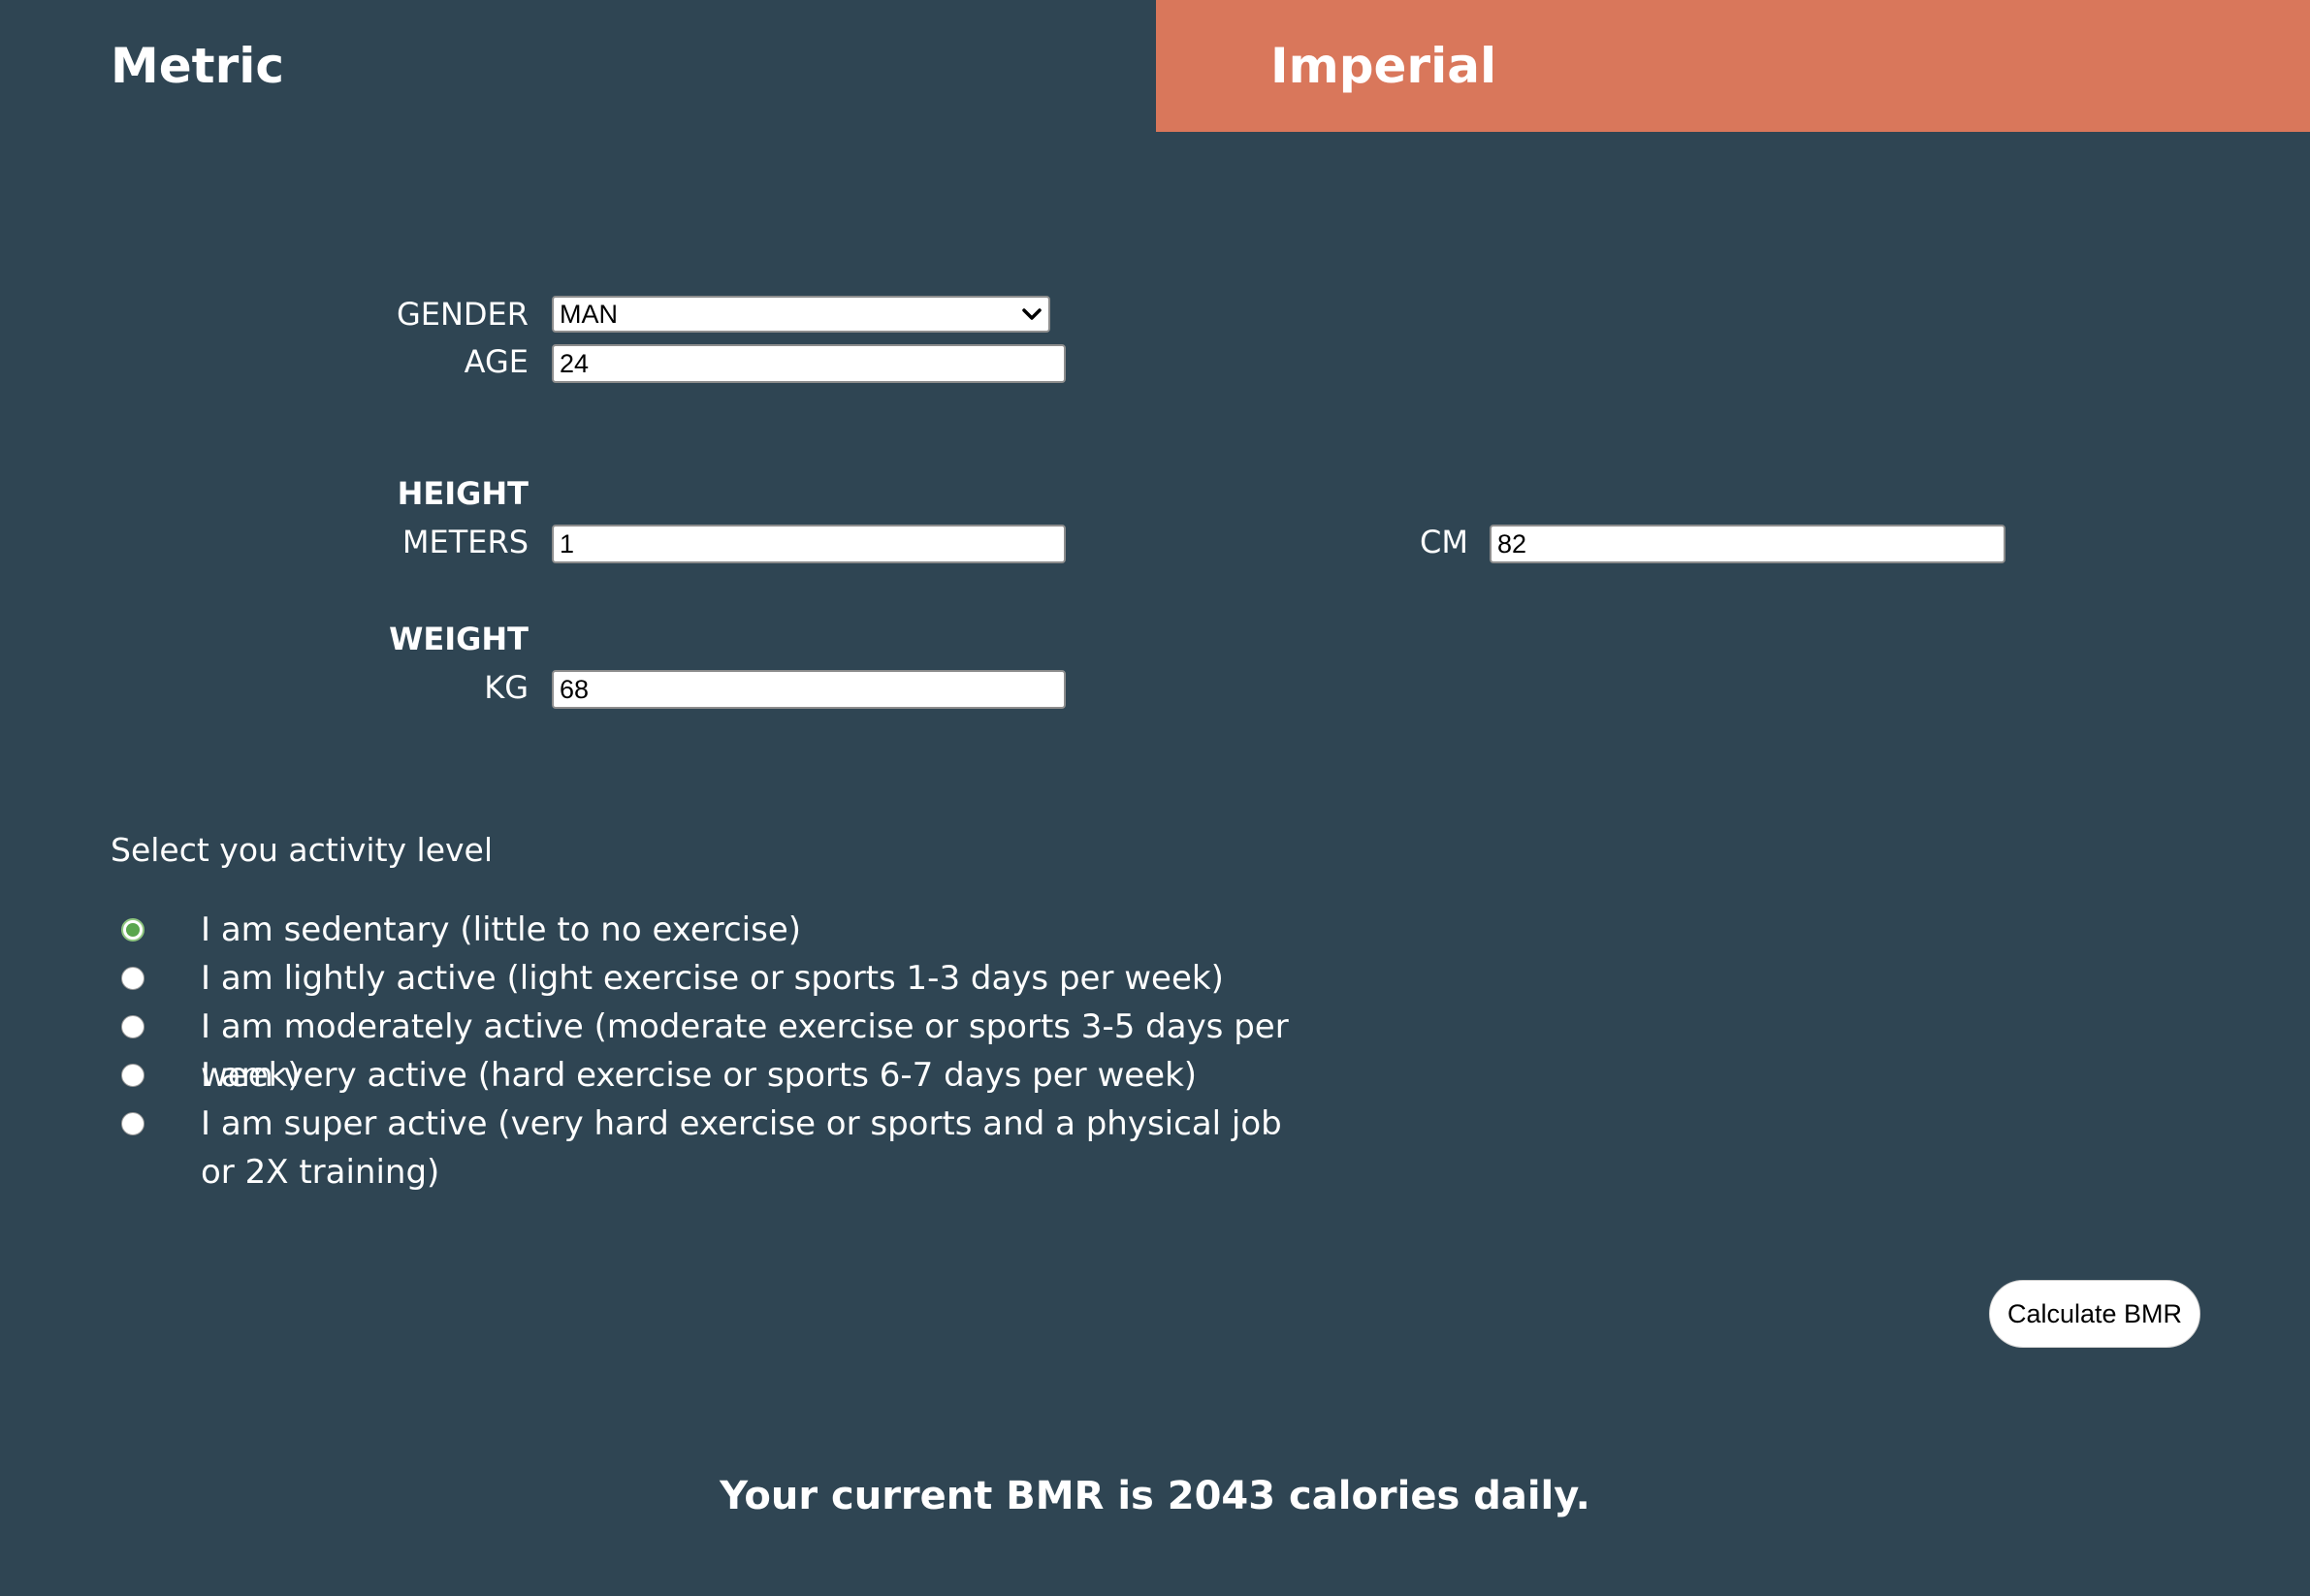 This screenshot has height=1596, width=2310. Describe the element at coordinates (801, 314) in the screenshot. I see `gender-select: MAN` at that location.